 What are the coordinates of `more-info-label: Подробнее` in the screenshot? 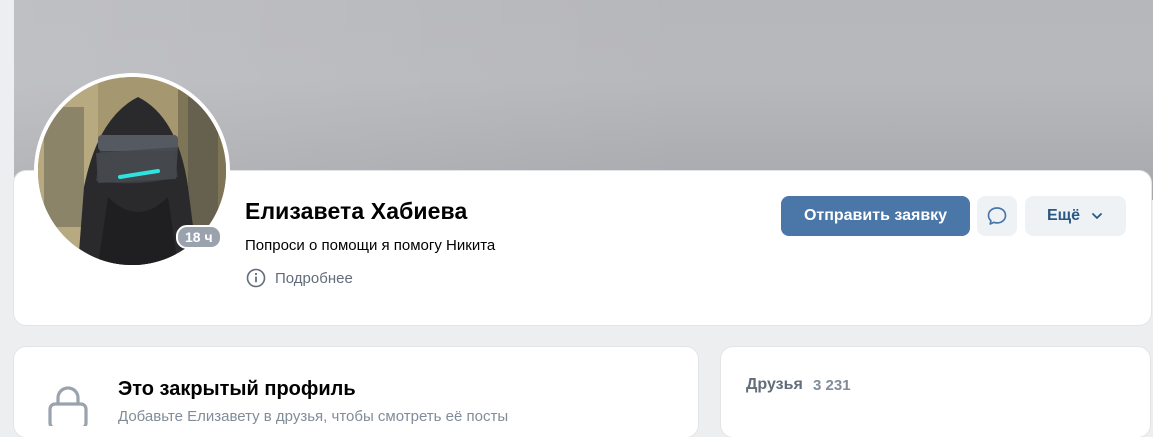 It's located at (314, 278).